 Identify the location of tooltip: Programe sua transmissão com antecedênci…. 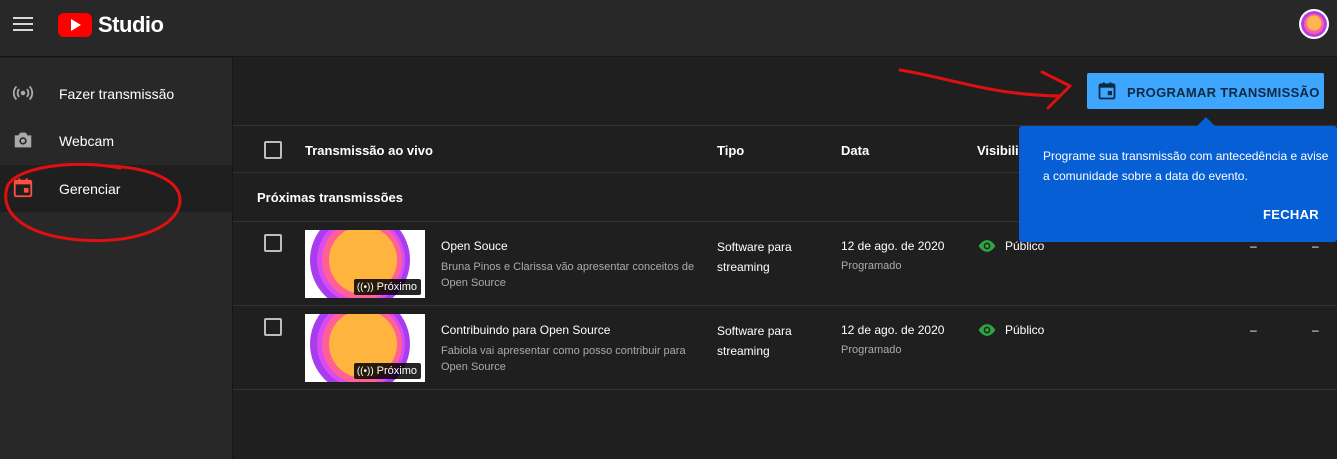
(1178, 184).